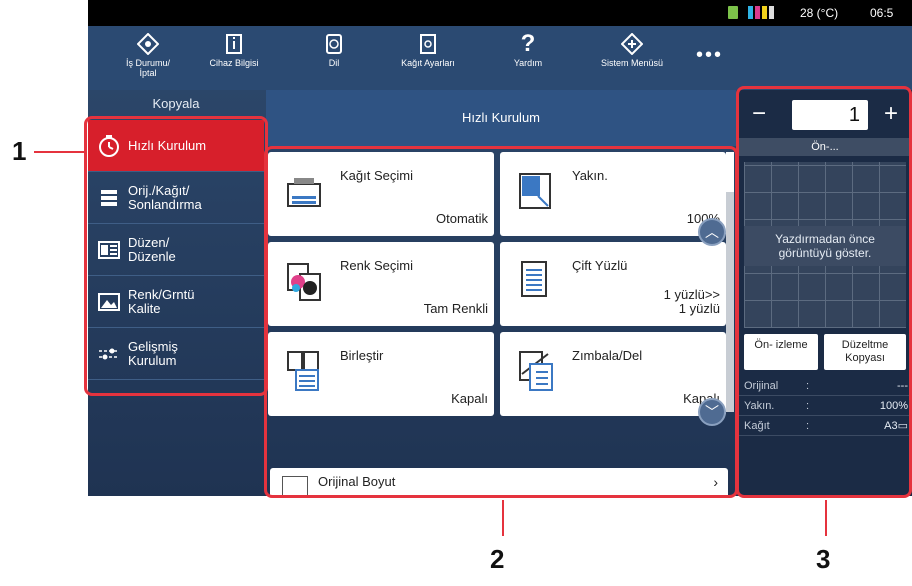 The height and width of the screenshot is (586, 912). I want to click on language-label: Dil, so click(334, 63).